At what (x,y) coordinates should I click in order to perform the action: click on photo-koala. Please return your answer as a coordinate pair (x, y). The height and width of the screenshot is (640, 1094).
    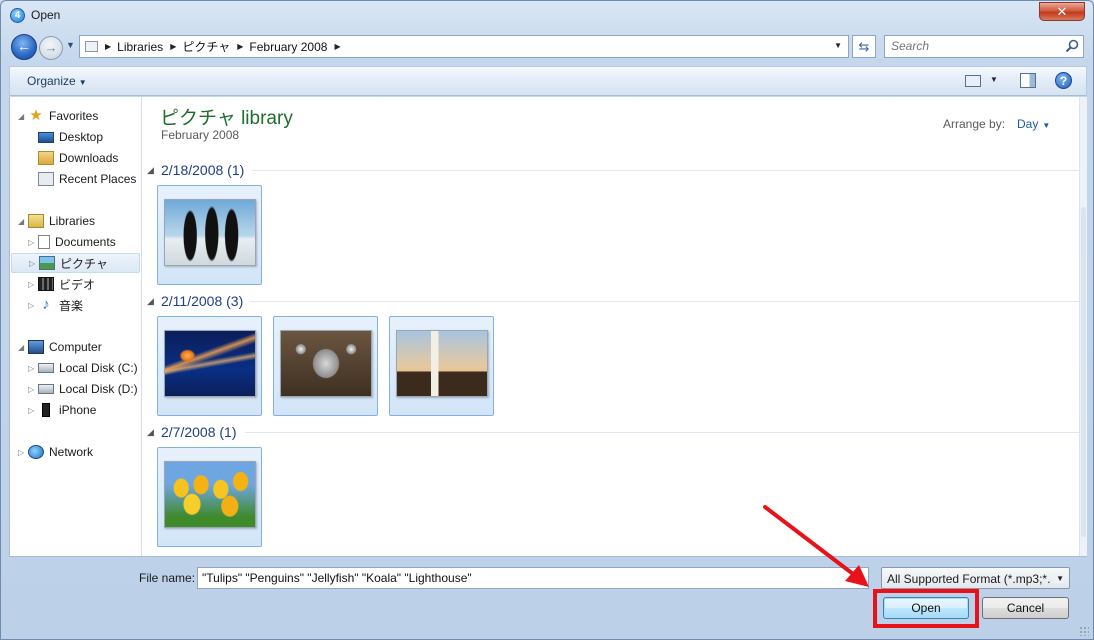
    Looking at the image, I should click on (325, 366).